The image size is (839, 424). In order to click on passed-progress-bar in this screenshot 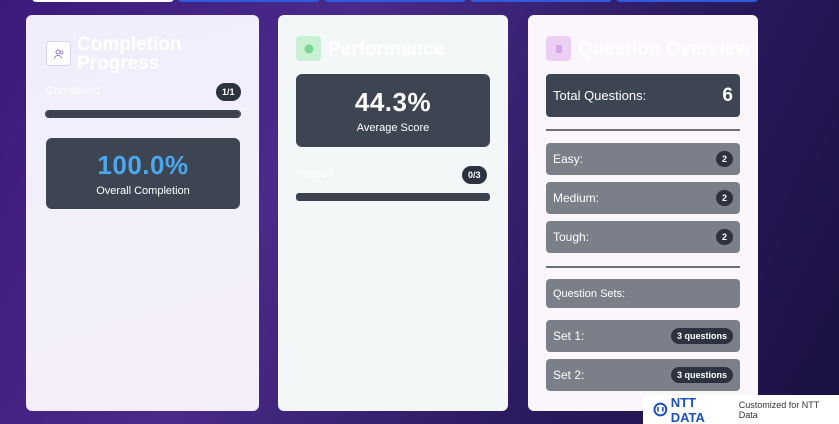, I will do `click(393, 197)`.